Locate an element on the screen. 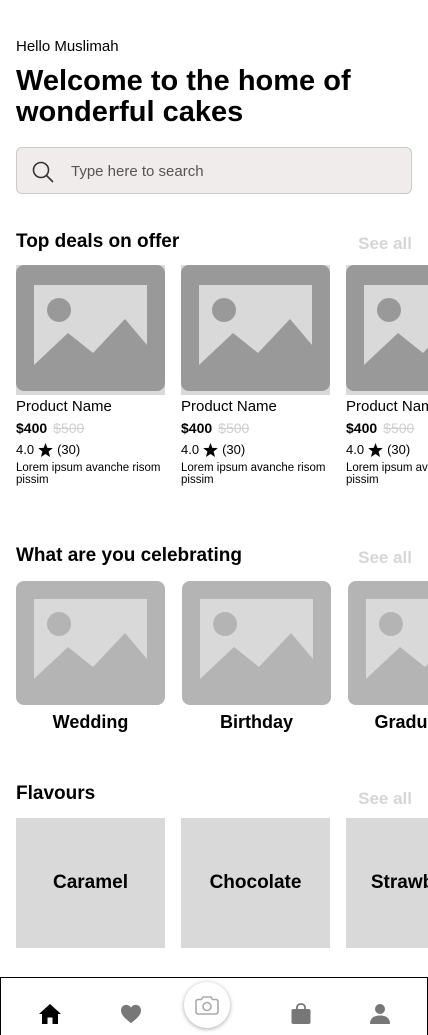 The width and height of the screenshot is (428, 1035). flavour-card: Chocolate is located at coordinates (255, 883).